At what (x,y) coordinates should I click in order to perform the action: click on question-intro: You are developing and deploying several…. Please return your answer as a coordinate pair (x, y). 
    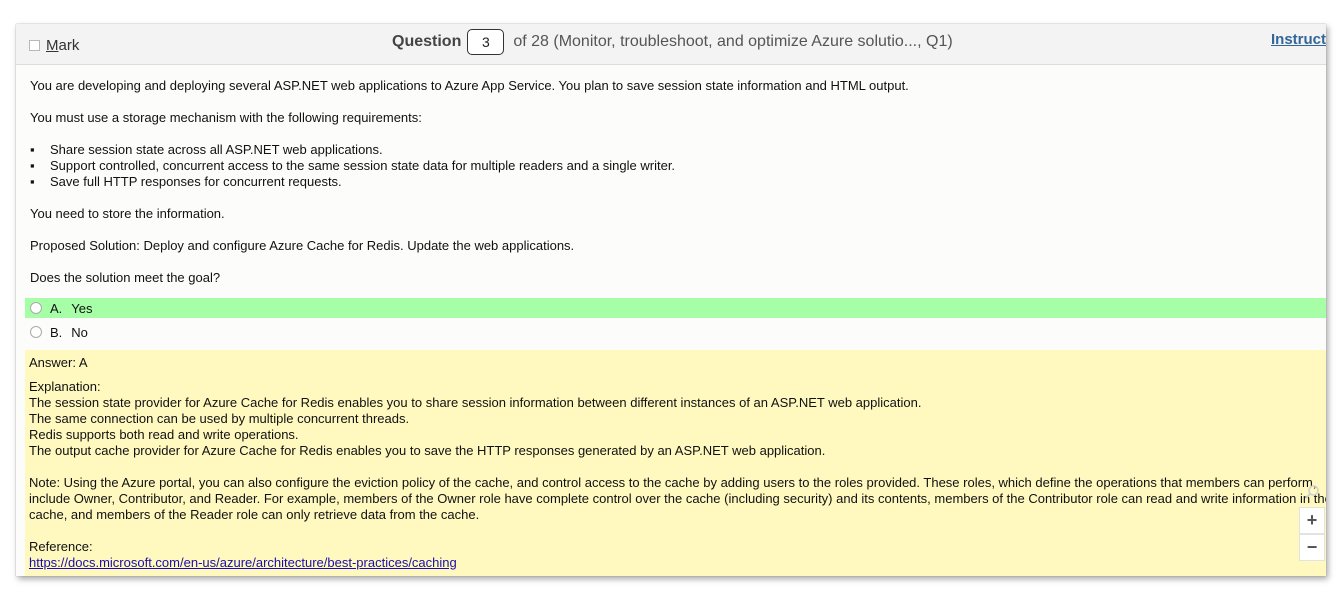
    Looking at the image, I should click on (469, 85).